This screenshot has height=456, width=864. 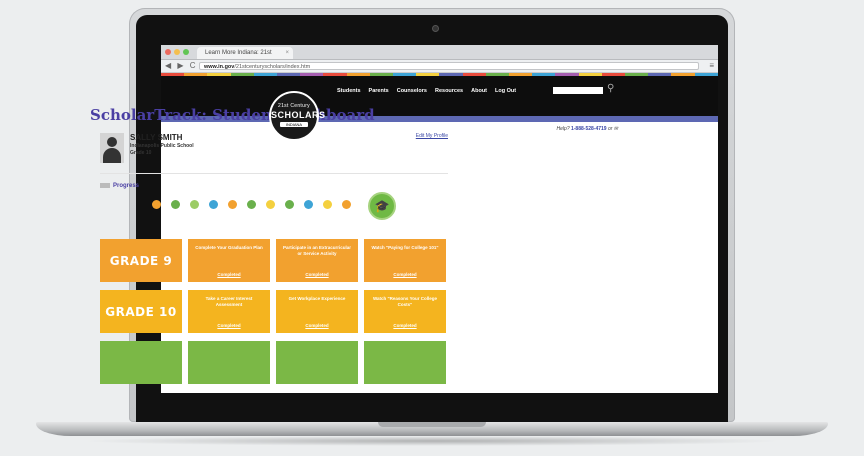 What do you see at coordinates (229, 247) in the screenshot?
I see `task-title: Complete Your Graduation Plan` at bounding box center [229, 247].